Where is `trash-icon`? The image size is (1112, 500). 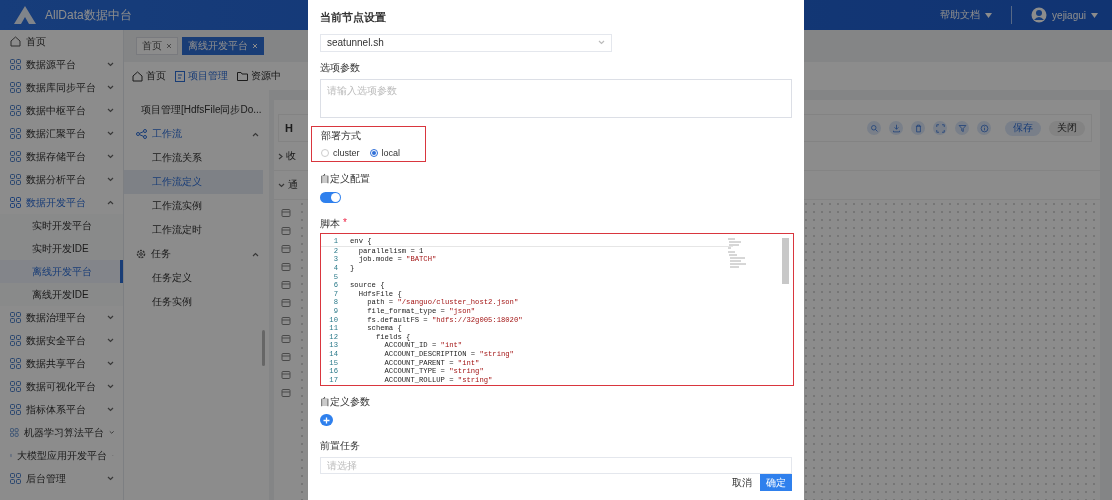
trash-icon is located at coordinates (918, 128).